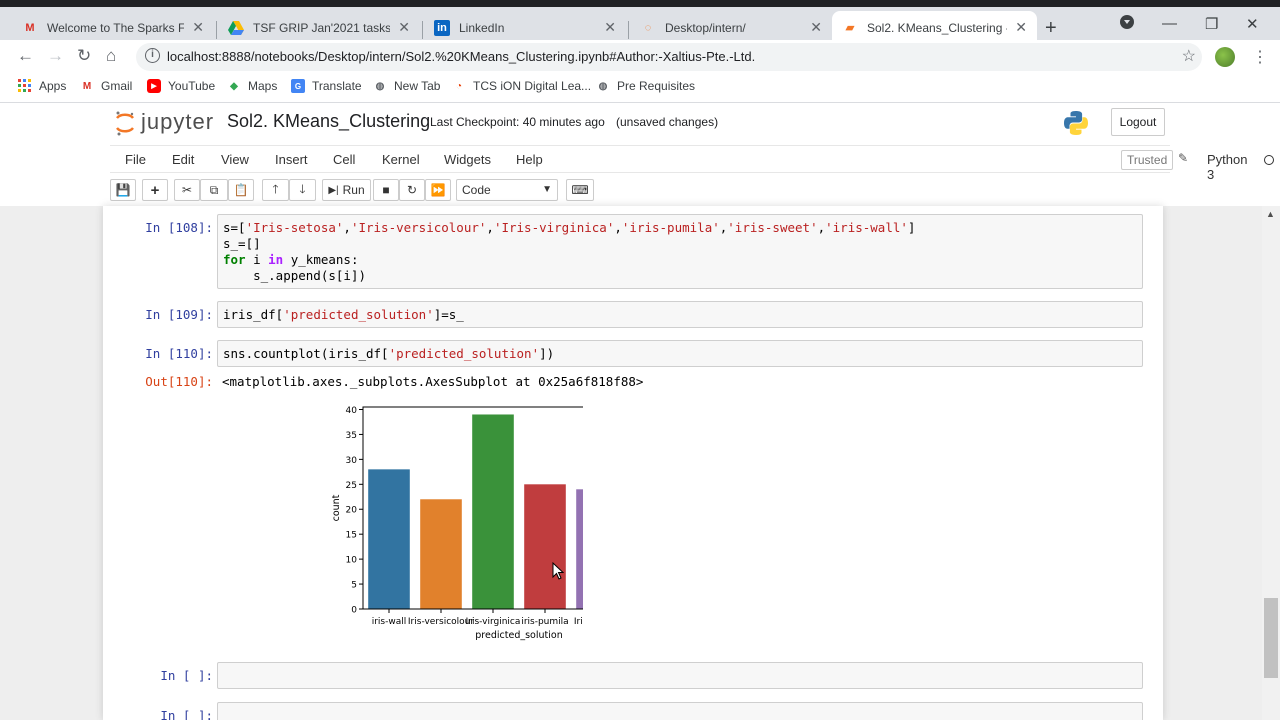 This screenshot has height=720, width=1280. I want to click on youtube-icon: ▶, so click(154, 86).